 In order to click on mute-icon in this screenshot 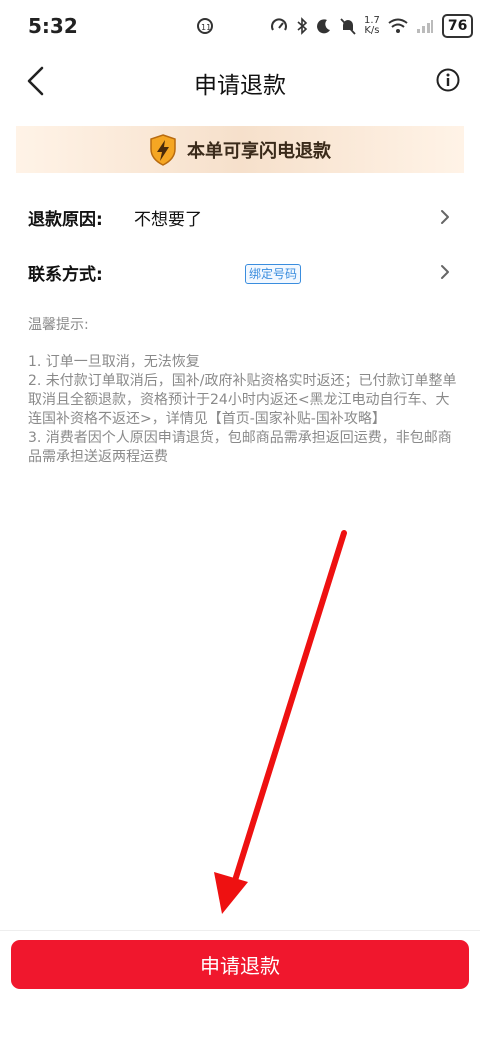, I will do `click(348, 26)`.